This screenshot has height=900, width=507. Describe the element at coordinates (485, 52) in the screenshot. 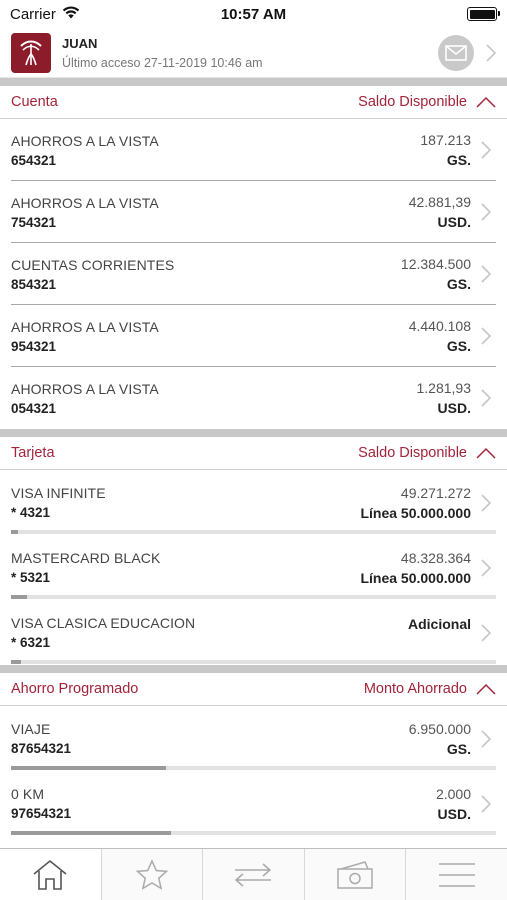

I see `user-chevron-right-icon` at that location.